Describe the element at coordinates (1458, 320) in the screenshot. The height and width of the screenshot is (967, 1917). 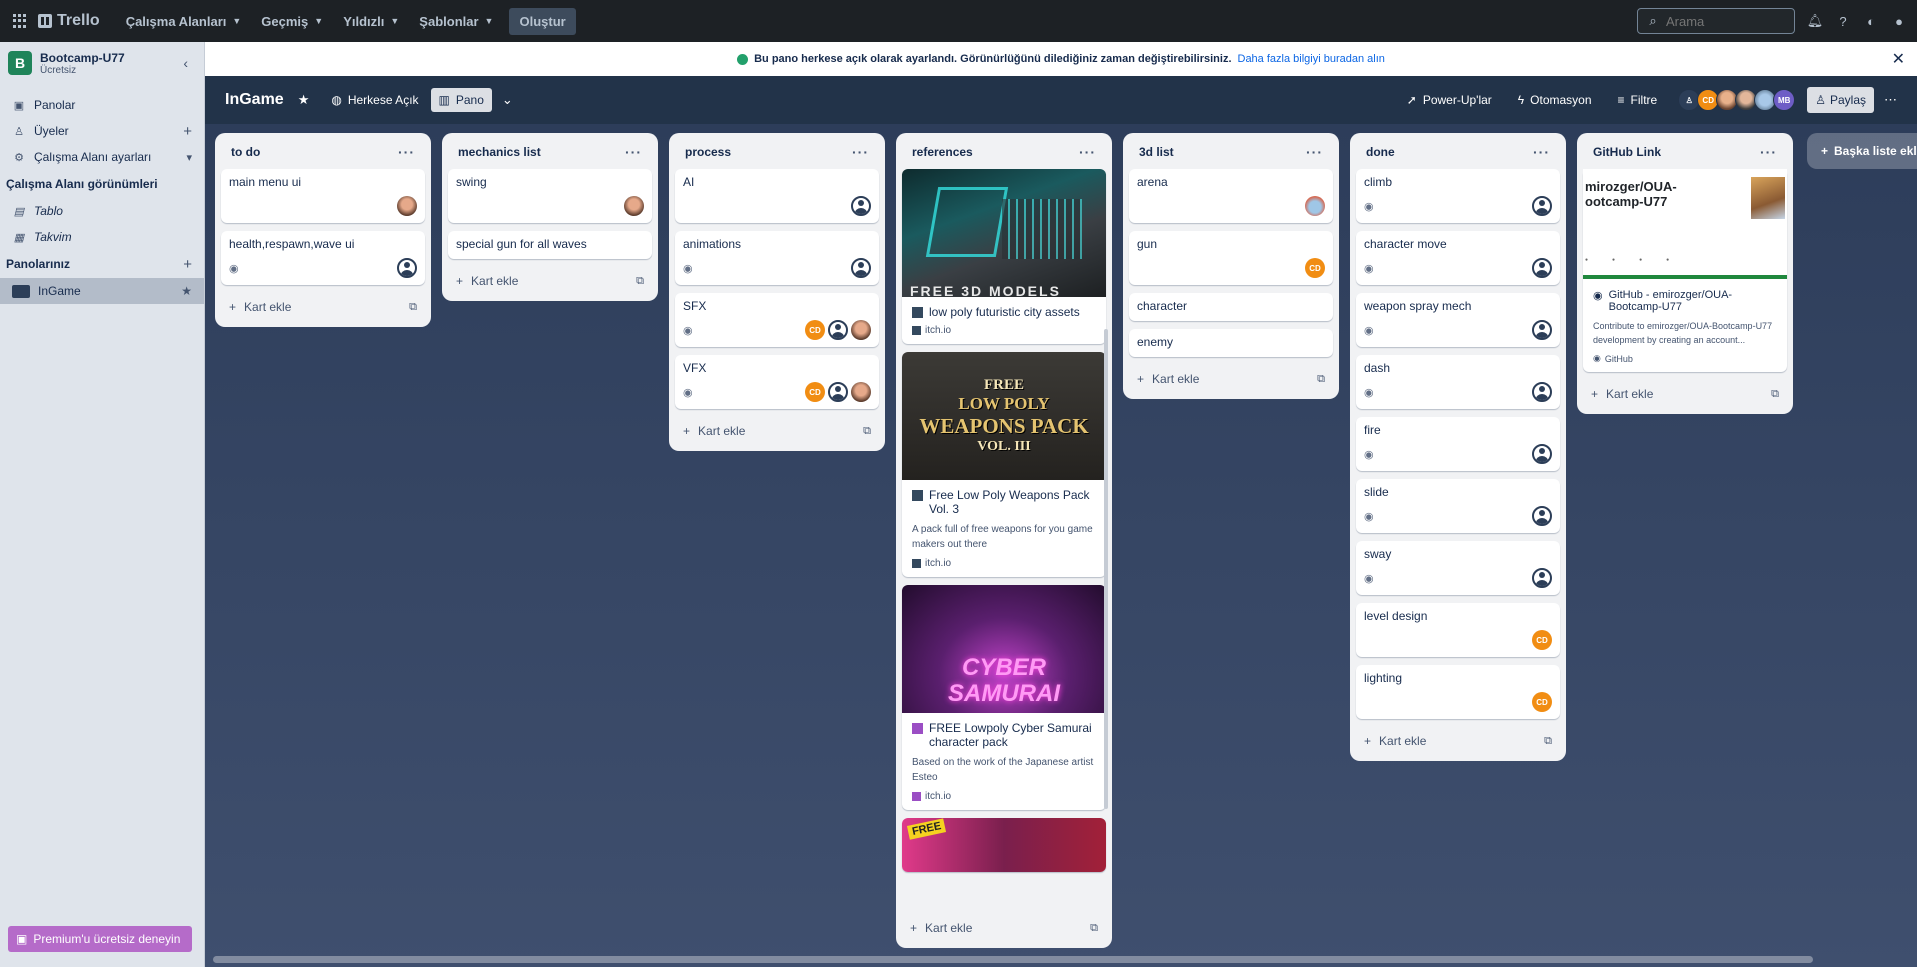
I see `card: weapon spray mech ◉` at that location.